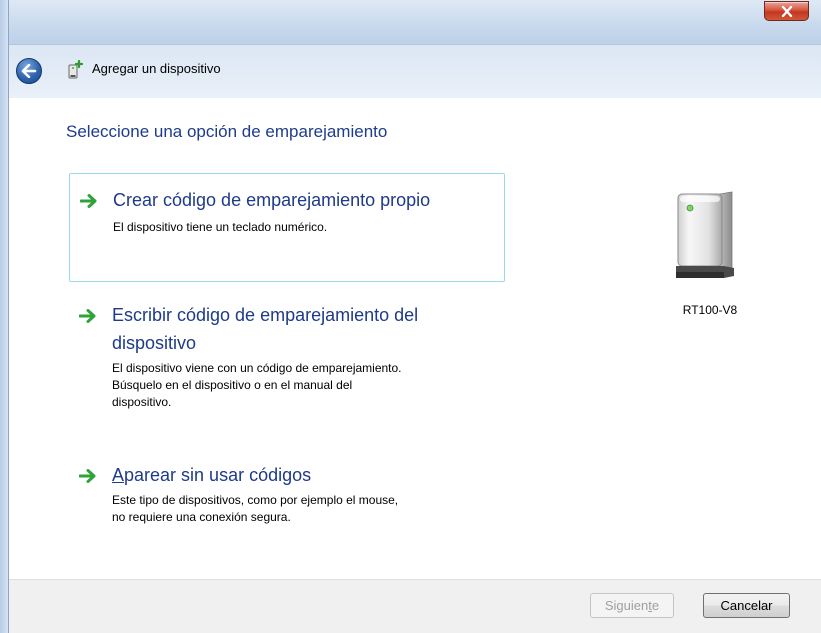 The width and height of the screenshot is (821, 633). I want to click on close-button, so click(786, 11).